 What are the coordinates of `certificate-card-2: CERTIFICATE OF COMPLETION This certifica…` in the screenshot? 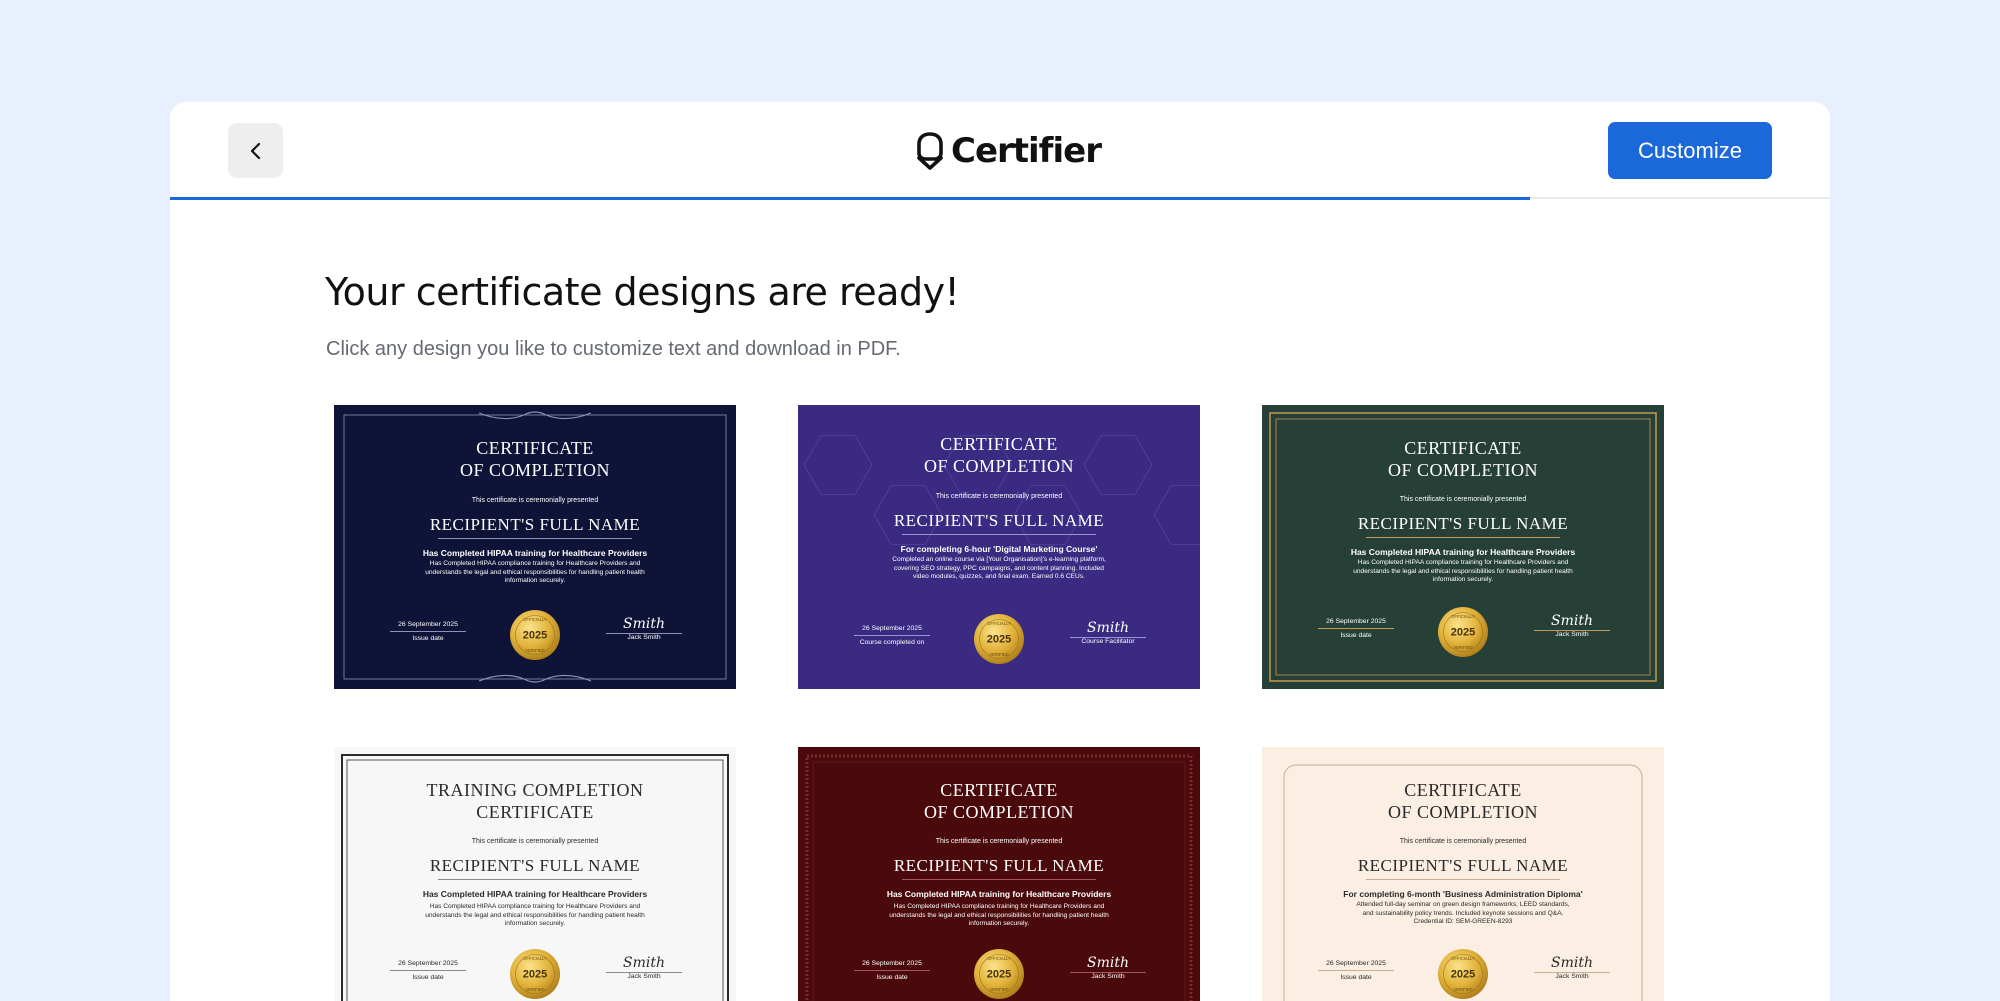 It's located at (999, 547).